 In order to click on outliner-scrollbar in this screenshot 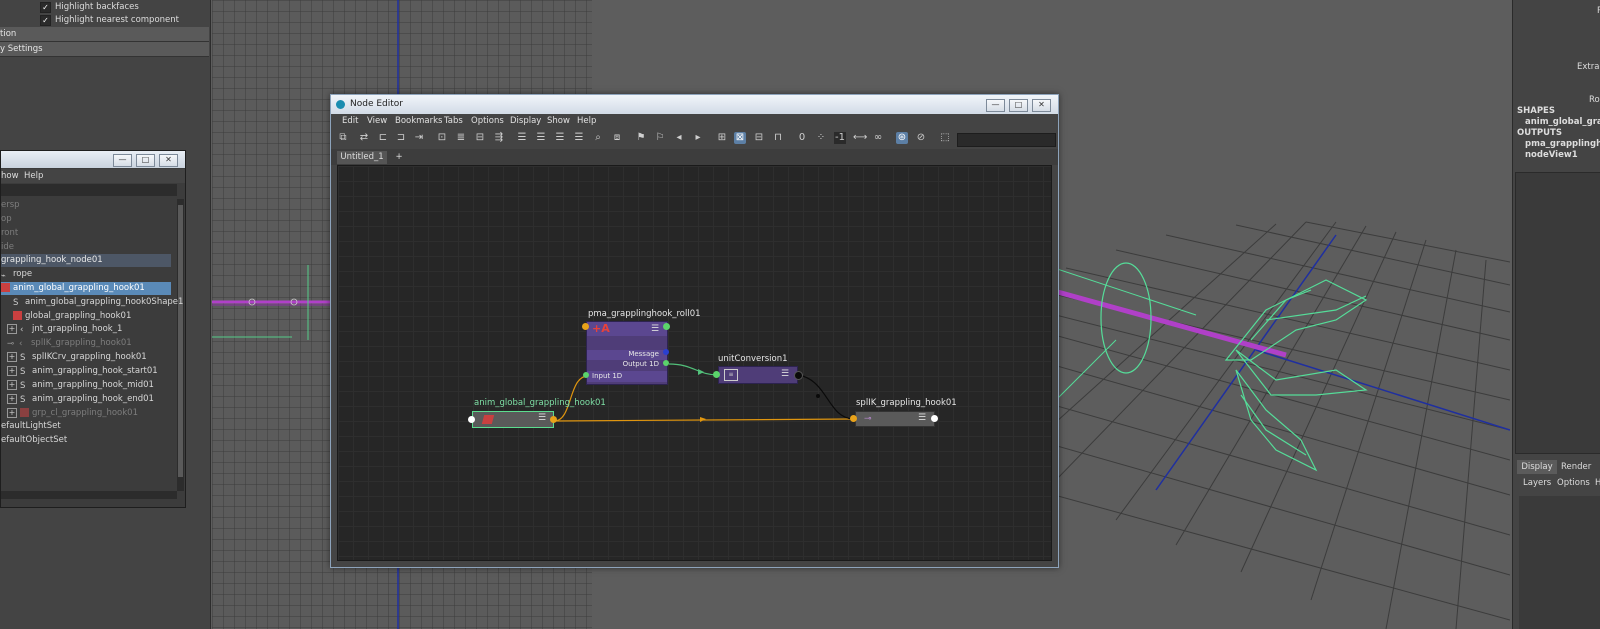, I will do `click(180, 345)`.